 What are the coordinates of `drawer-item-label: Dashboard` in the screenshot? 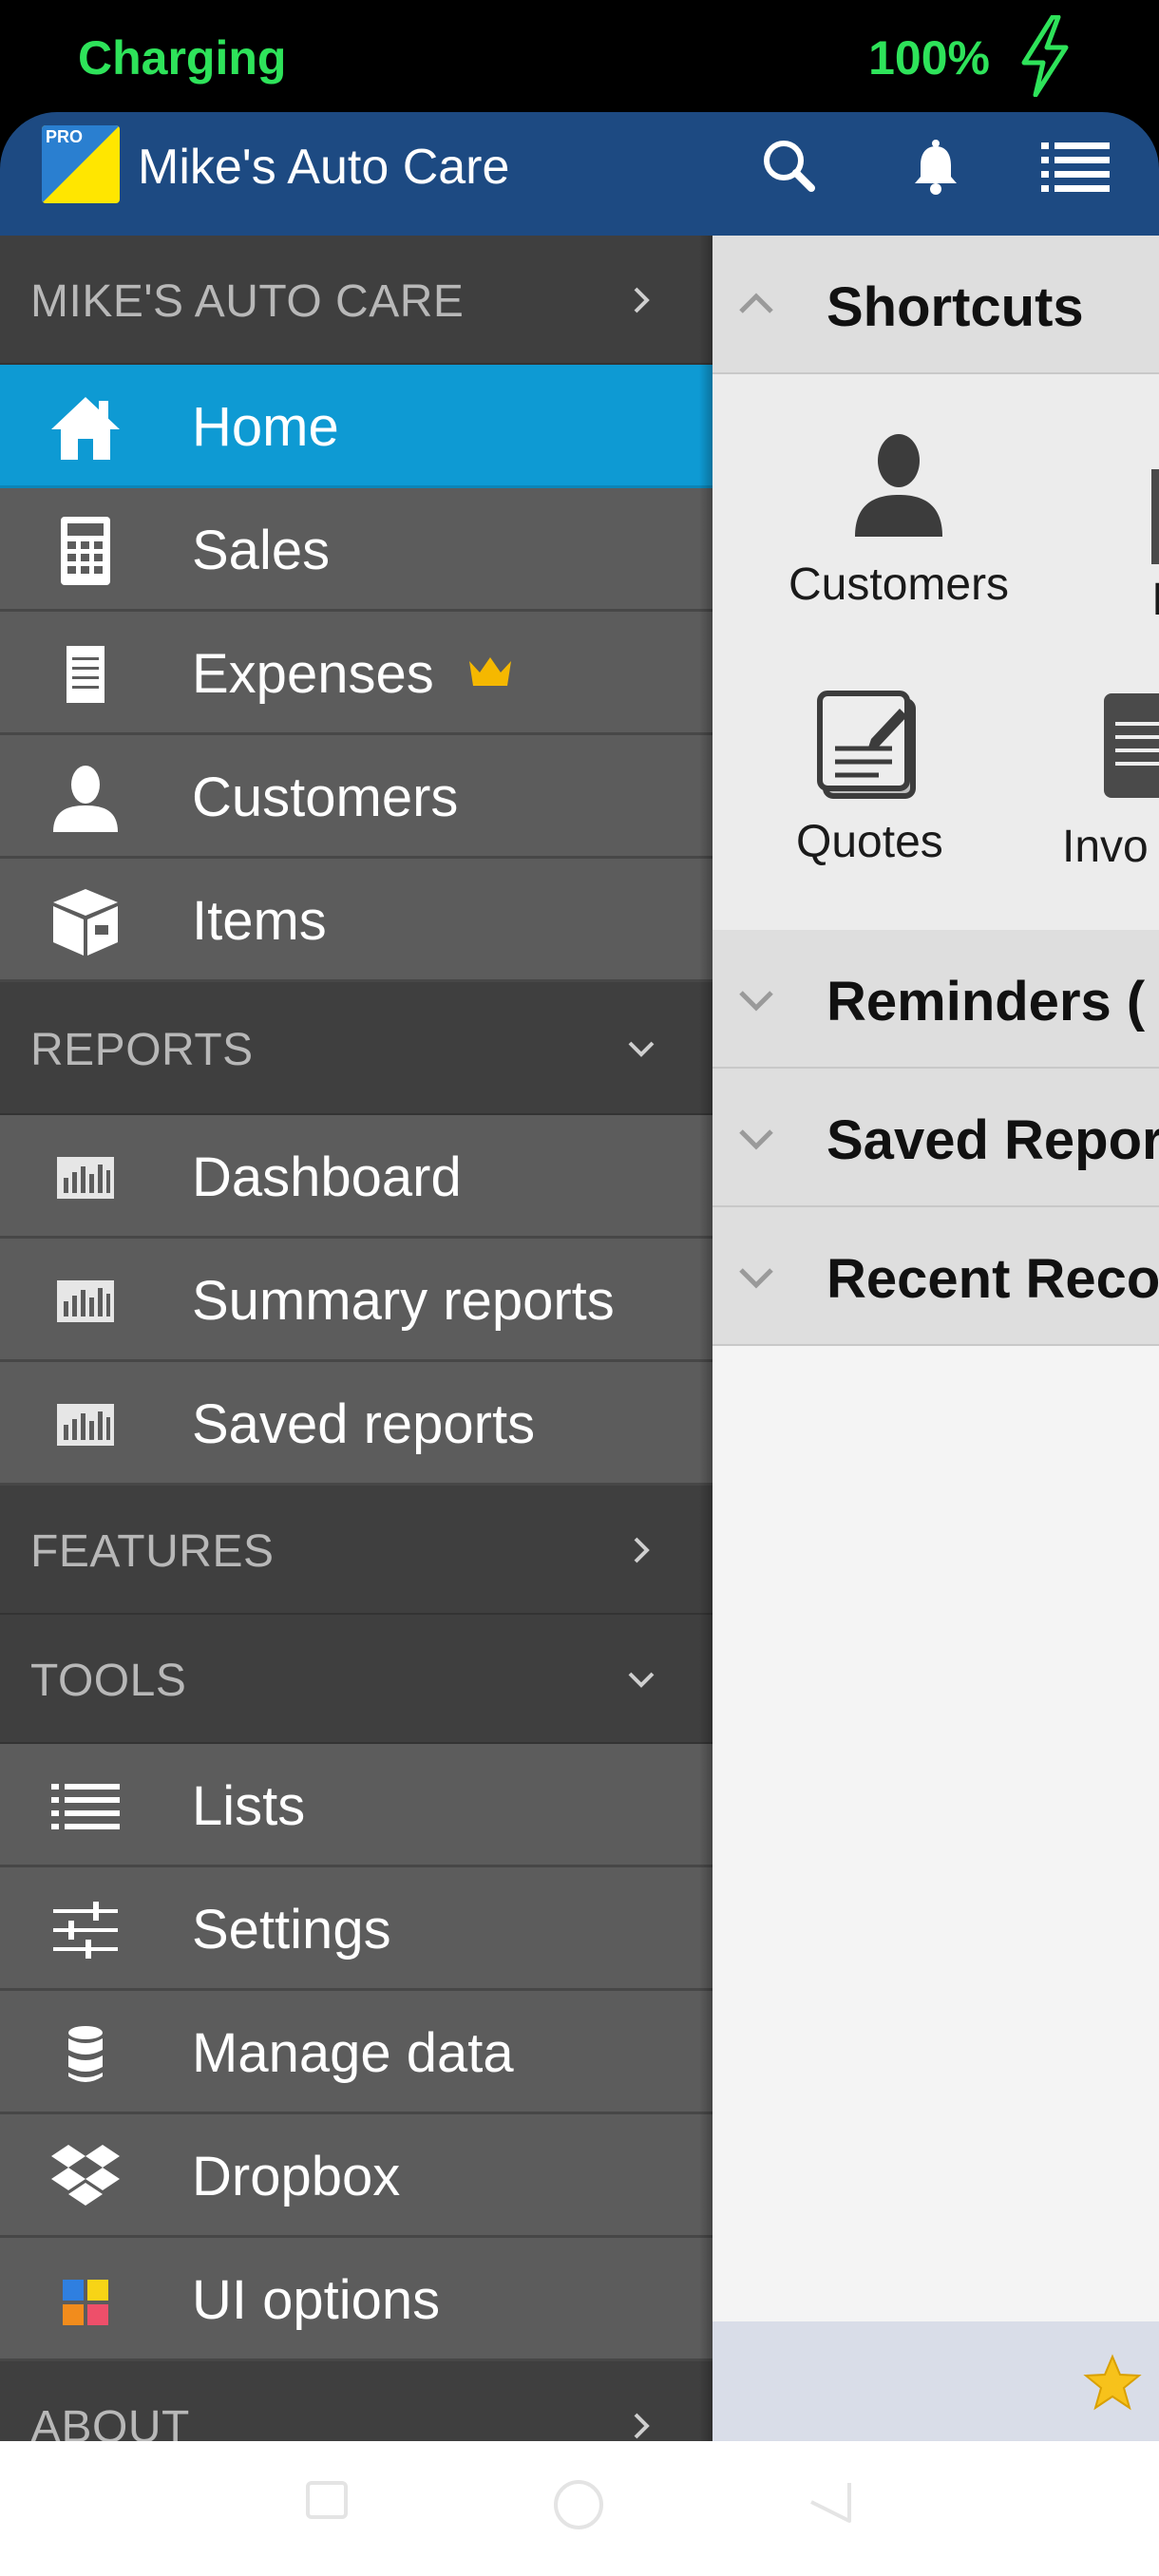 It's located at (327, 1177).